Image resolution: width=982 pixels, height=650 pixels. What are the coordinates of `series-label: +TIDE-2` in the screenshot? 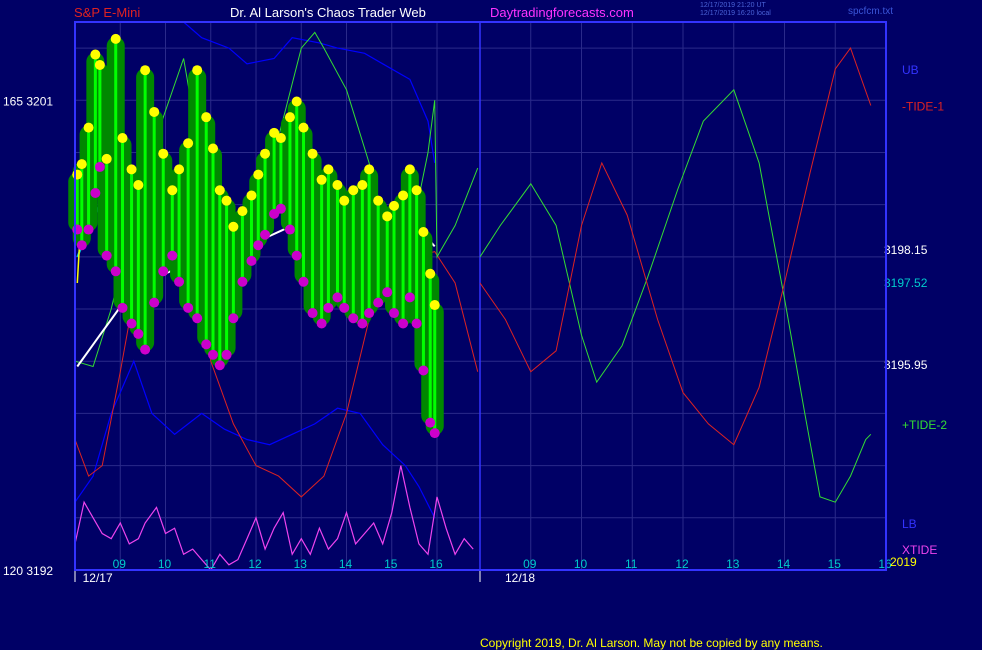 It's located at (924, 425).